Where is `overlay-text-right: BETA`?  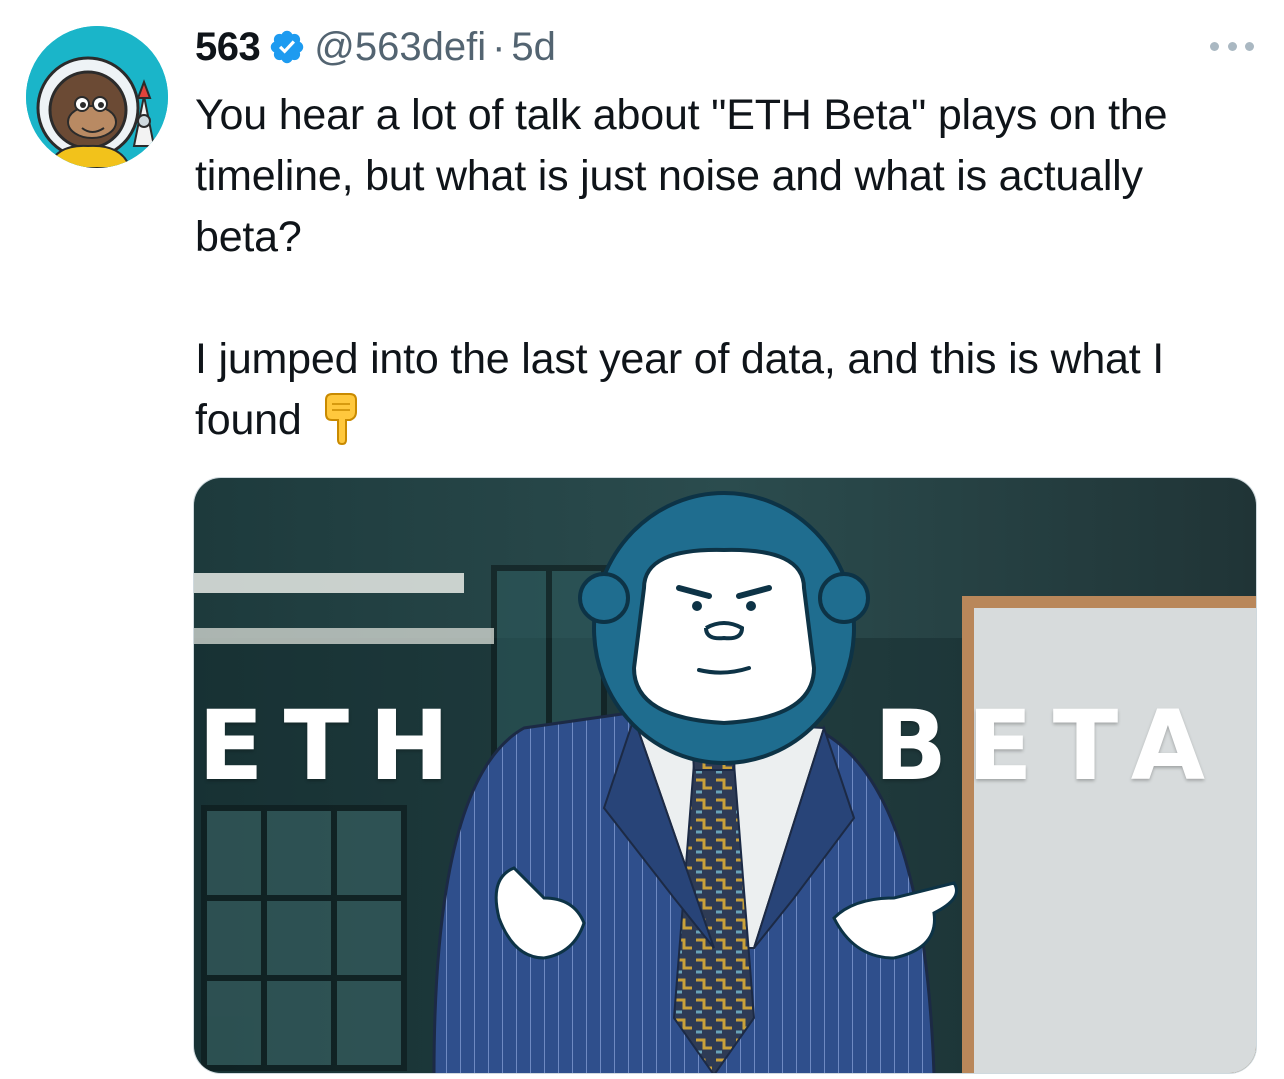
overlay-text-right: BETA is located at coordinates (1050, 746).